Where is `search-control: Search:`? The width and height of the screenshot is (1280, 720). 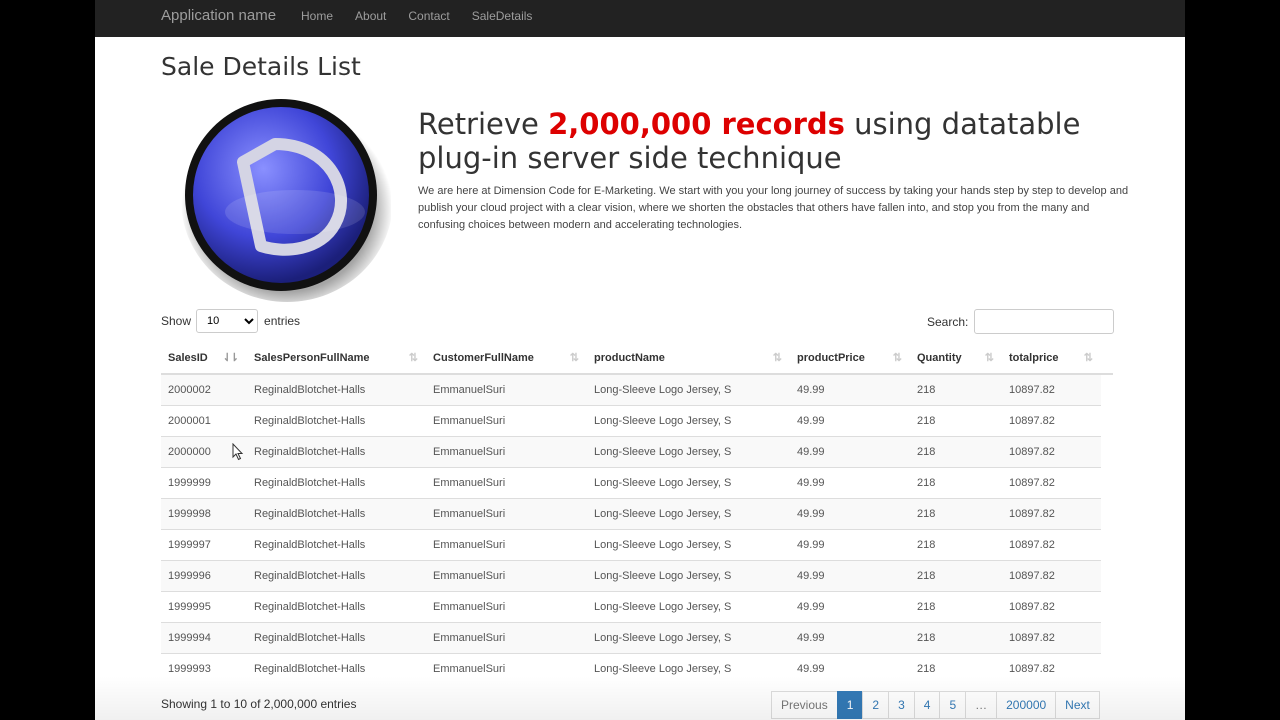
search-control: Search: is located at coordinates (1021, 321).